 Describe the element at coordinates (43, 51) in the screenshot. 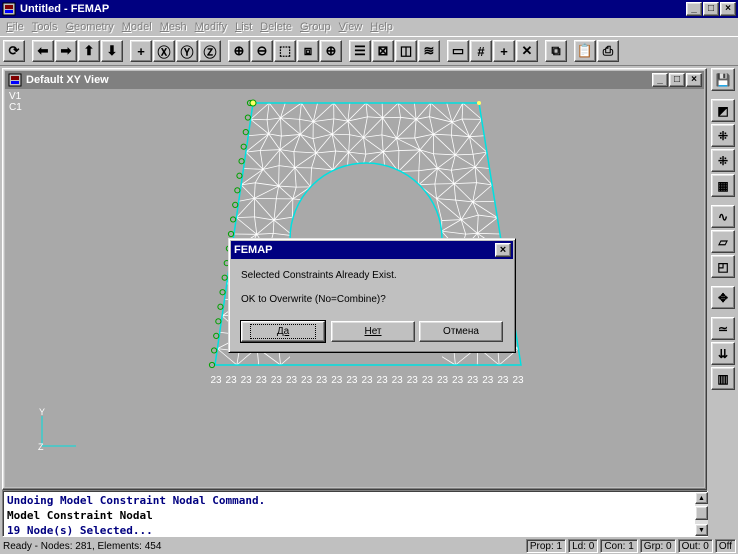

I see `arrow-left-icon: ⬅` at that location.